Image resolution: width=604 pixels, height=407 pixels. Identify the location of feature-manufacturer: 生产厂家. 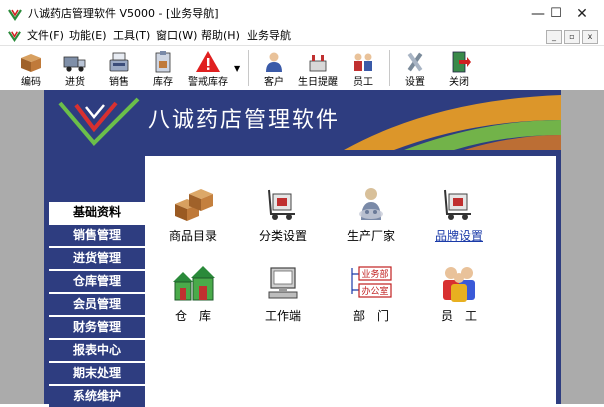
(371, 213).